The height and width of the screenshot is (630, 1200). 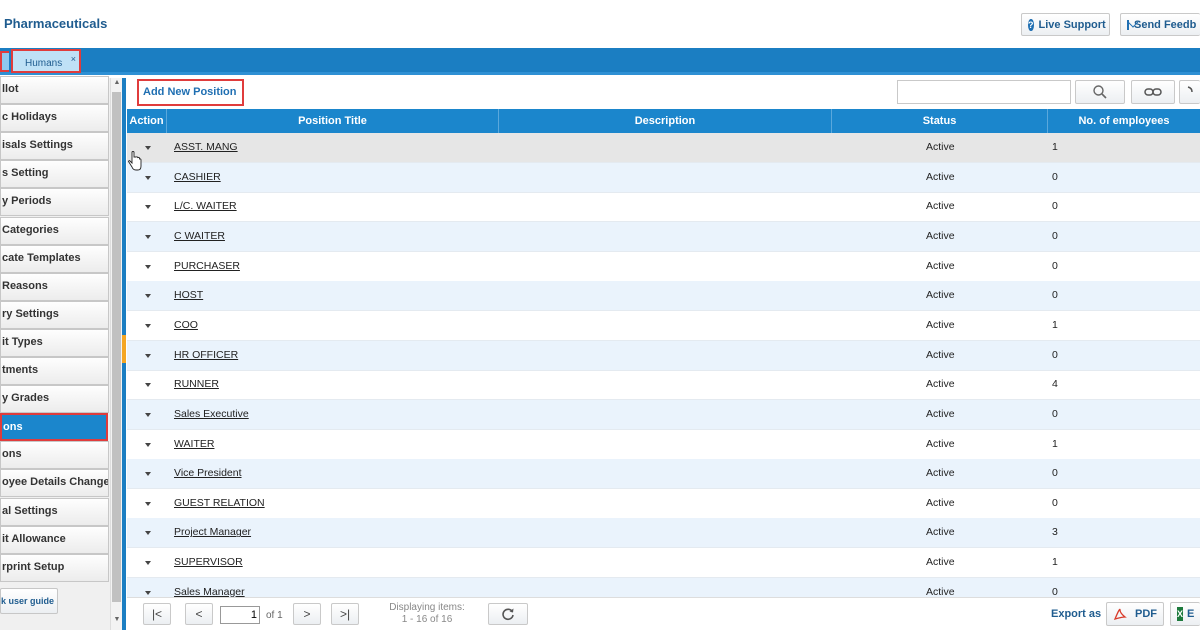 I want to click on live-support-button: ? Live Support, so click(x=1065, y=24).